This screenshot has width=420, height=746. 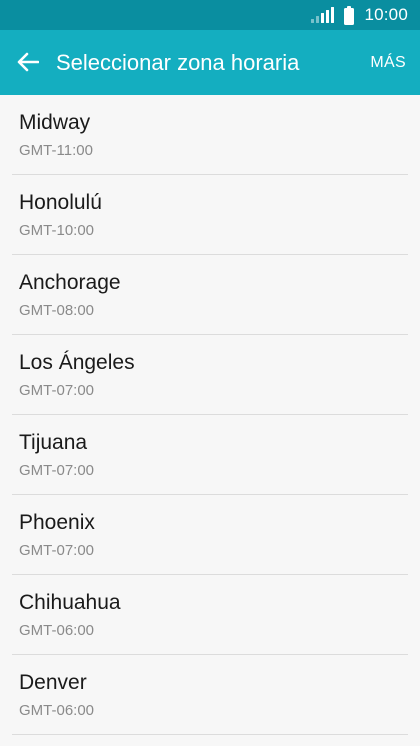 I want to click on timezone-item: Midway GMT-11:00, so click(x=210, y=135).